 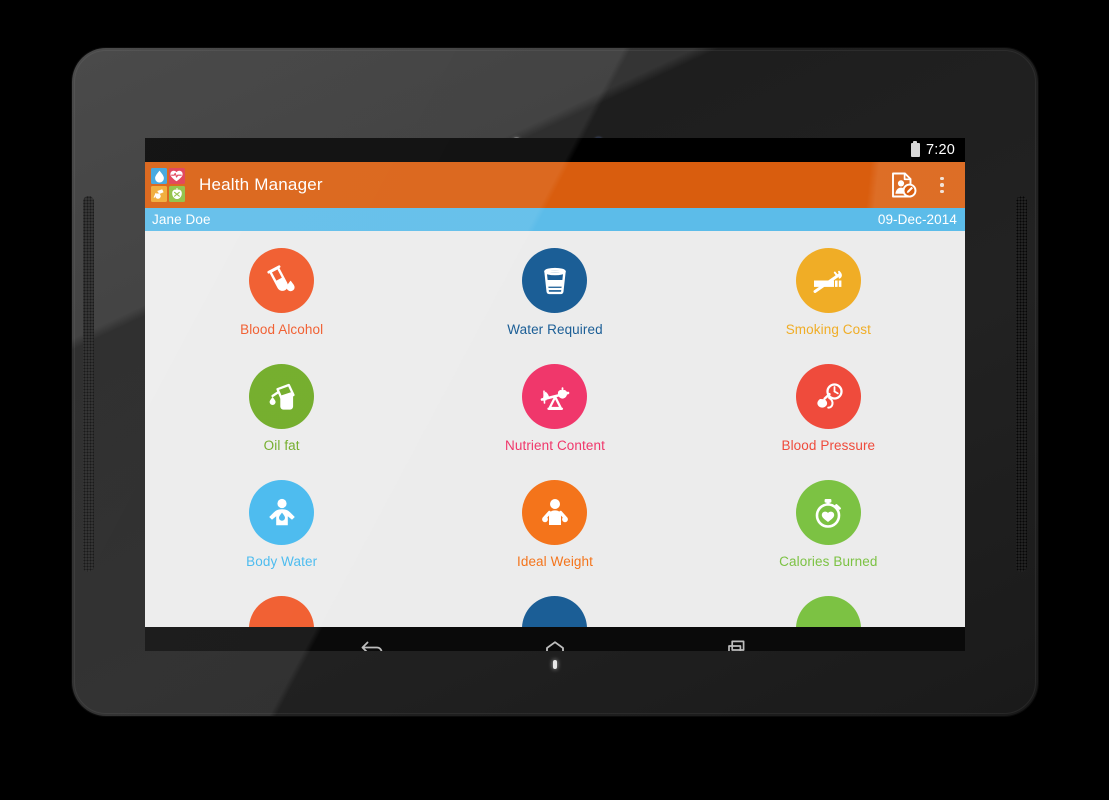 I want to click on tile-label: Nutrient Content, so click(x=555, y=445).